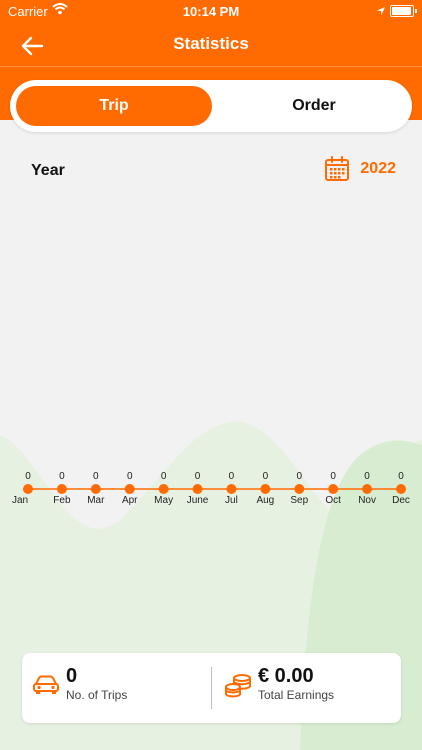 The height and width of the screenshot is (750, 422). Describe the element at coordinates (314, 106) in the screenshot. I see `tab-order: Order` at that location.